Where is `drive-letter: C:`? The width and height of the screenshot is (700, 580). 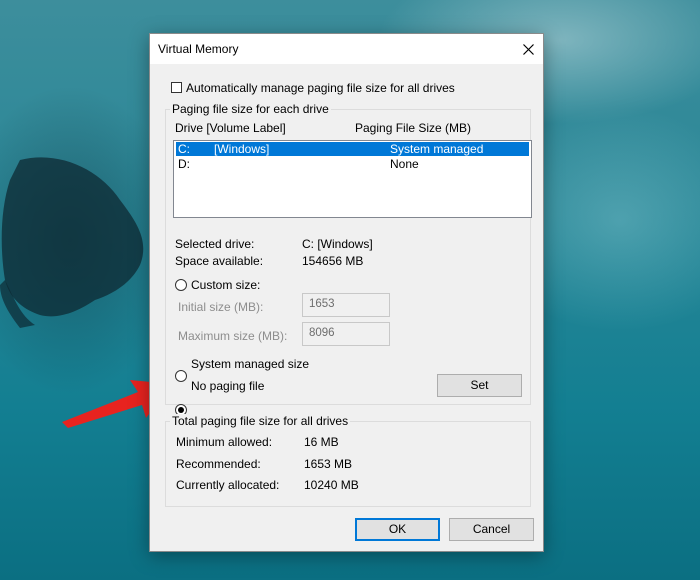 drive-letter: C: is located at coordinates (184, 149).